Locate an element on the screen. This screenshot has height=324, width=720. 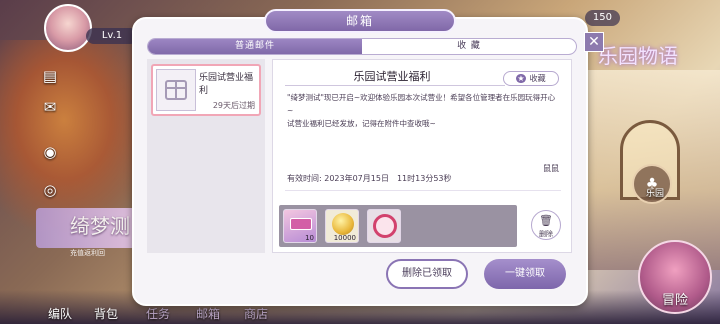
trash-icon: 🗑 is located at coordinates (546, 220).